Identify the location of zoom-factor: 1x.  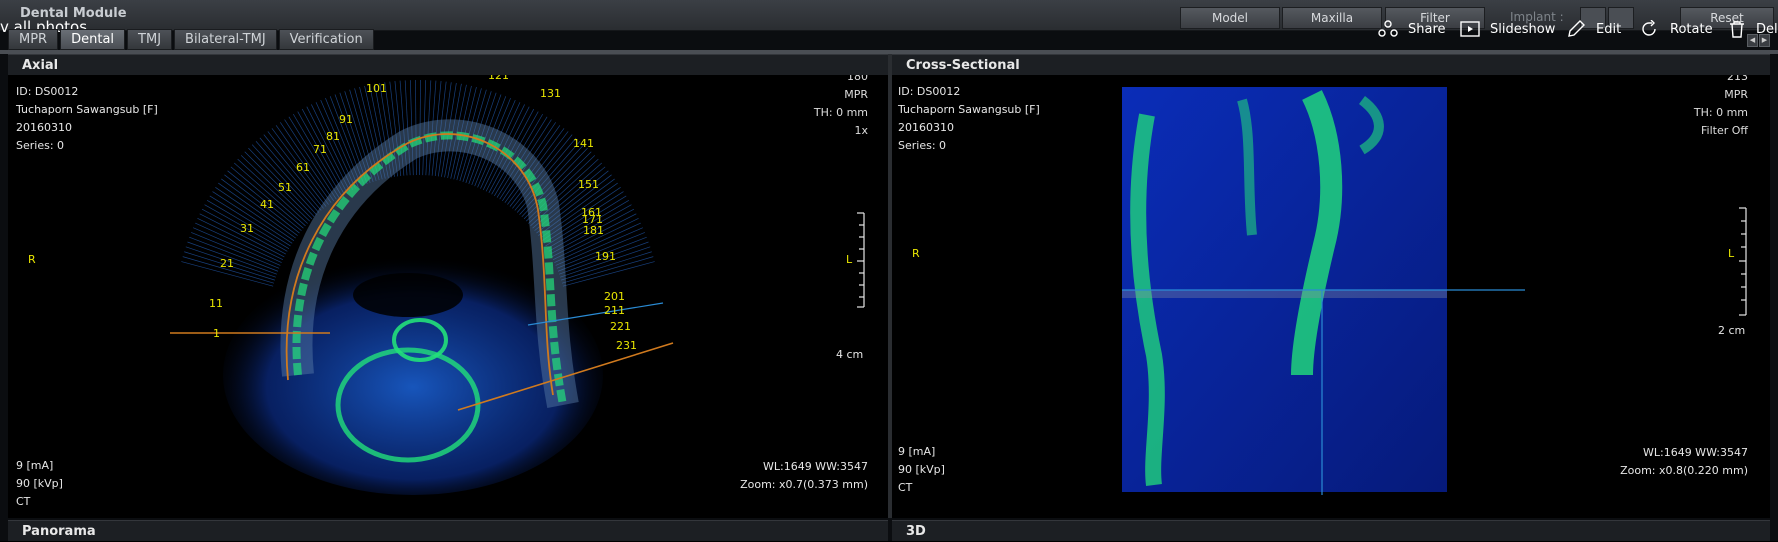
(861, 130).